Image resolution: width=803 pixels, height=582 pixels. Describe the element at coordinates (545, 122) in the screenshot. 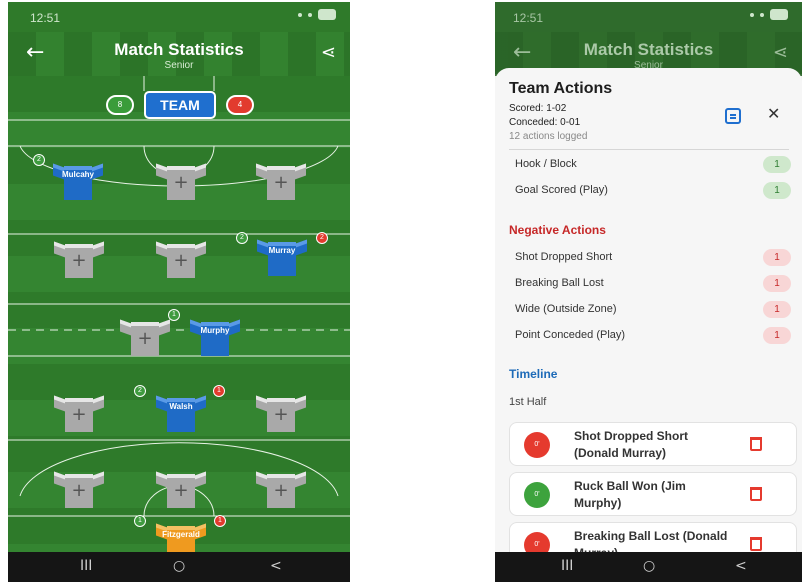

I see `conceded-text: Conceded: 0-01` at that location.